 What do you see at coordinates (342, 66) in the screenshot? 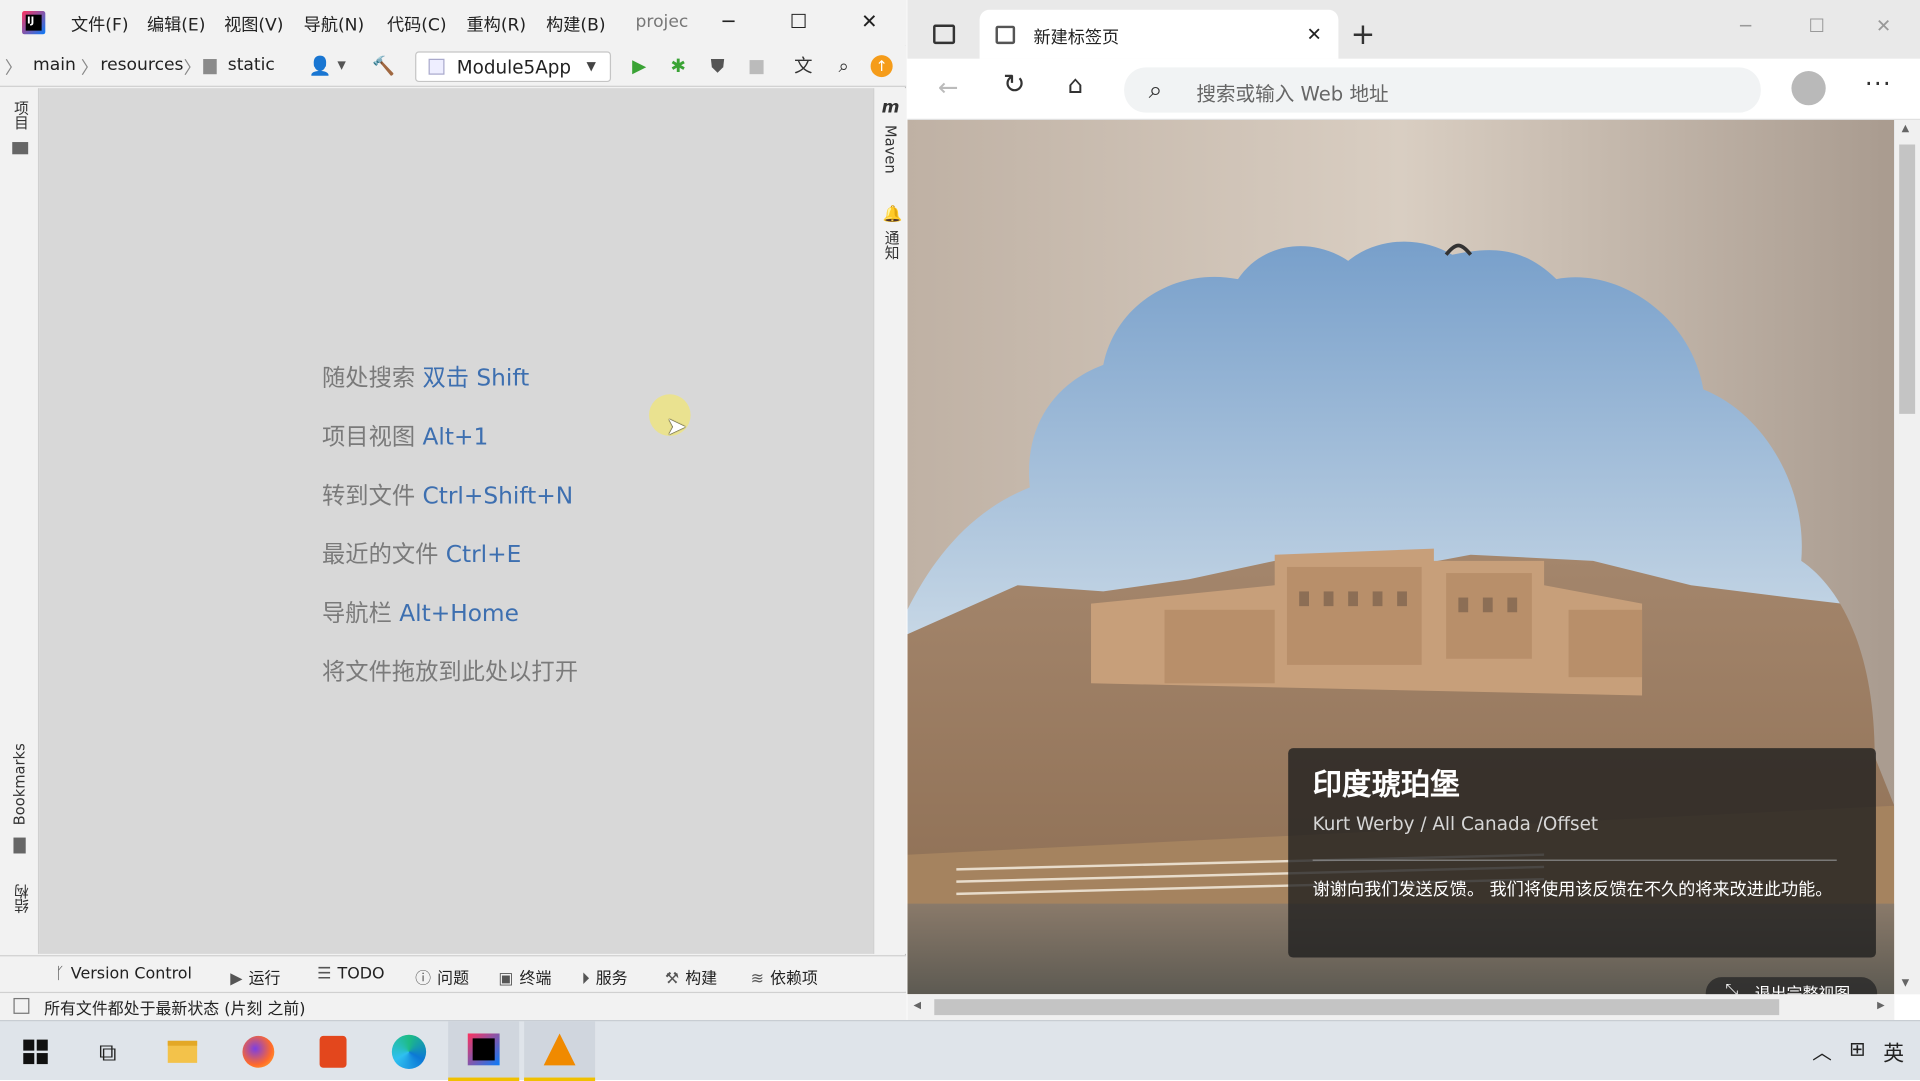
I see `chevron-down-icon: ▼` at bounding box center [342, 66].